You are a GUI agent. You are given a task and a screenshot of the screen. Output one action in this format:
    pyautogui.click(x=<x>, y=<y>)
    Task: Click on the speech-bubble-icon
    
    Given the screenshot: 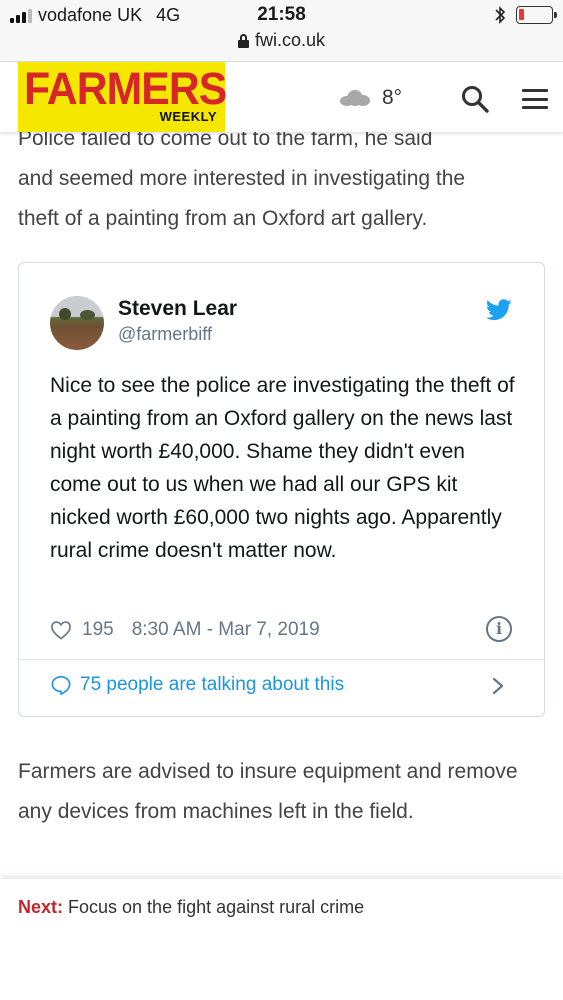 What is the action you would take?
    pyautogui.click(x=61, y=685)
    